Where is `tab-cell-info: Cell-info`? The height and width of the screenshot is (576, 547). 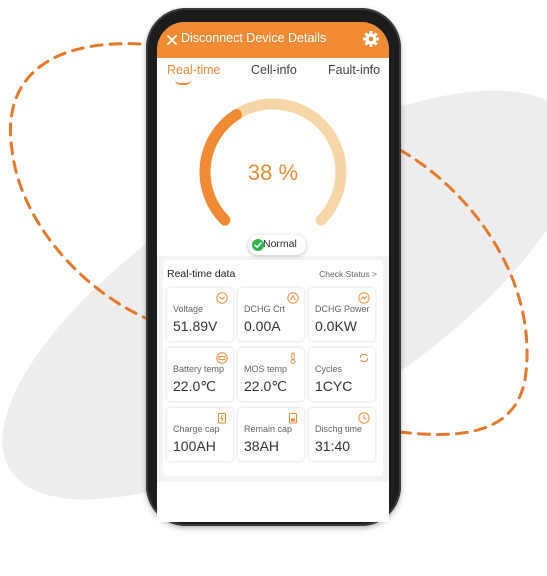 tab-cell-info: Cell-info is located at coordinates (274, 70).